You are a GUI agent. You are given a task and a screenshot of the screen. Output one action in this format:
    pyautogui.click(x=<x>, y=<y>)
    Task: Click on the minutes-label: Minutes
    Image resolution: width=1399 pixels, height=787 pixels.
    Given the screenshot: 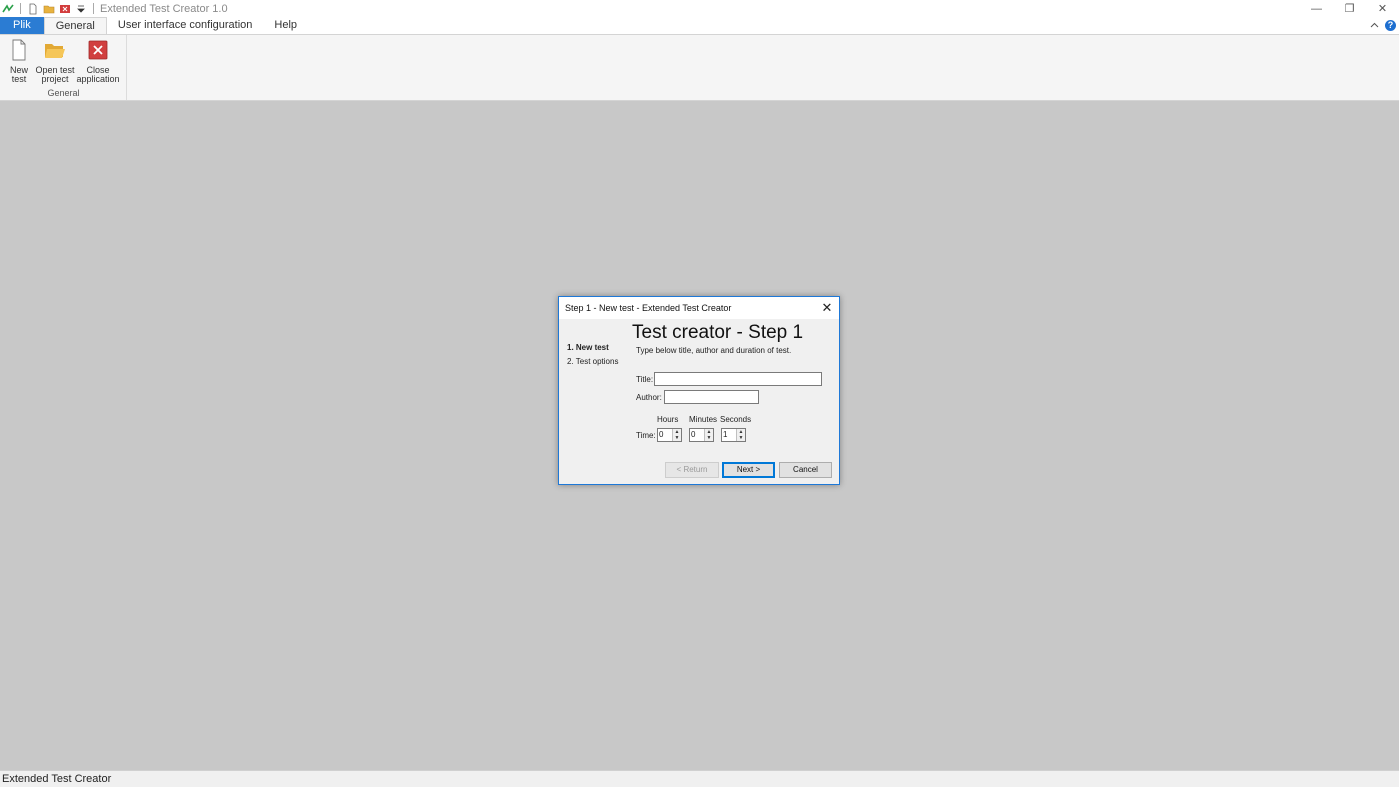 What is the action you would take?
    pyautogui.click(x=703, y=419)
    